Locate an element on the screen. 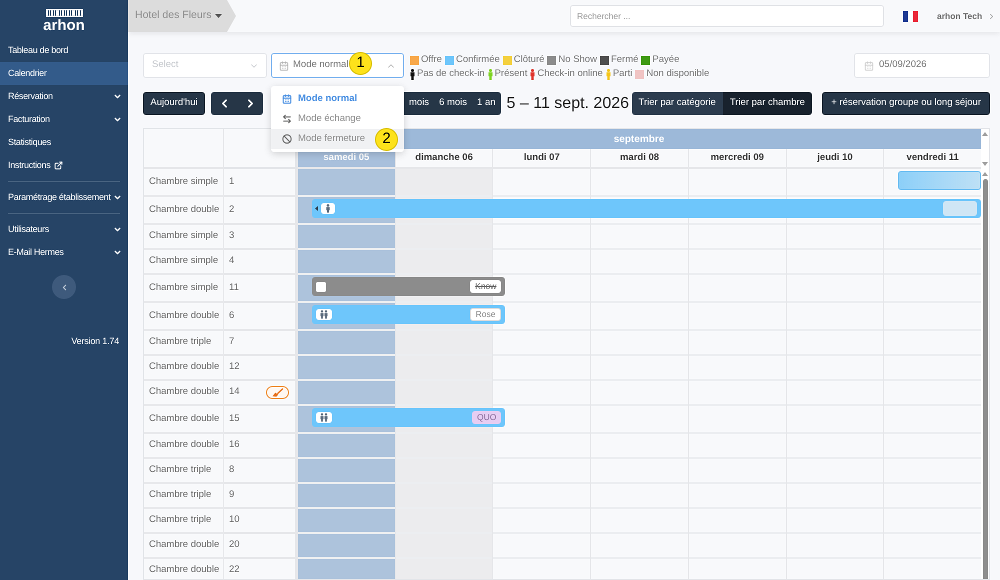 This screenshot has height=580, width=1000. name-tag: Know is located at coordinates (486, 286).